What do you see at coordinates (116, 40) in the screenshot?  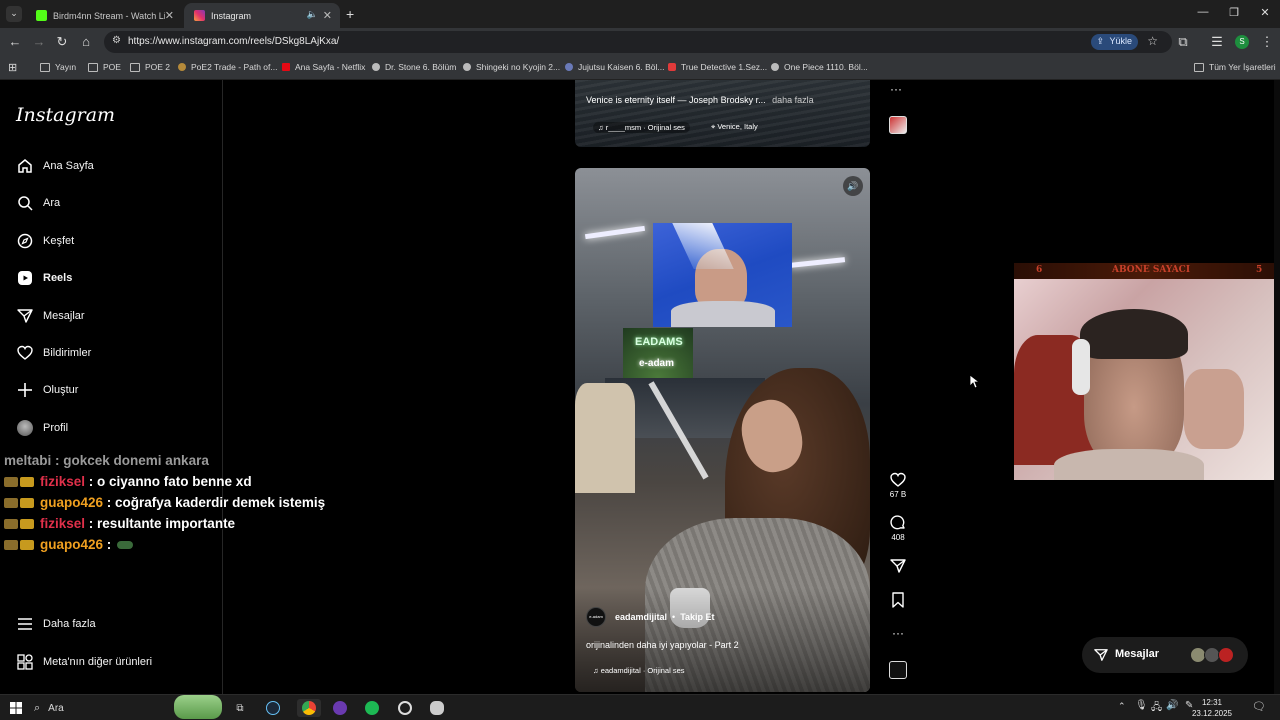 I see `site-info-icon: ⚙` at bounding box center [116, 40].